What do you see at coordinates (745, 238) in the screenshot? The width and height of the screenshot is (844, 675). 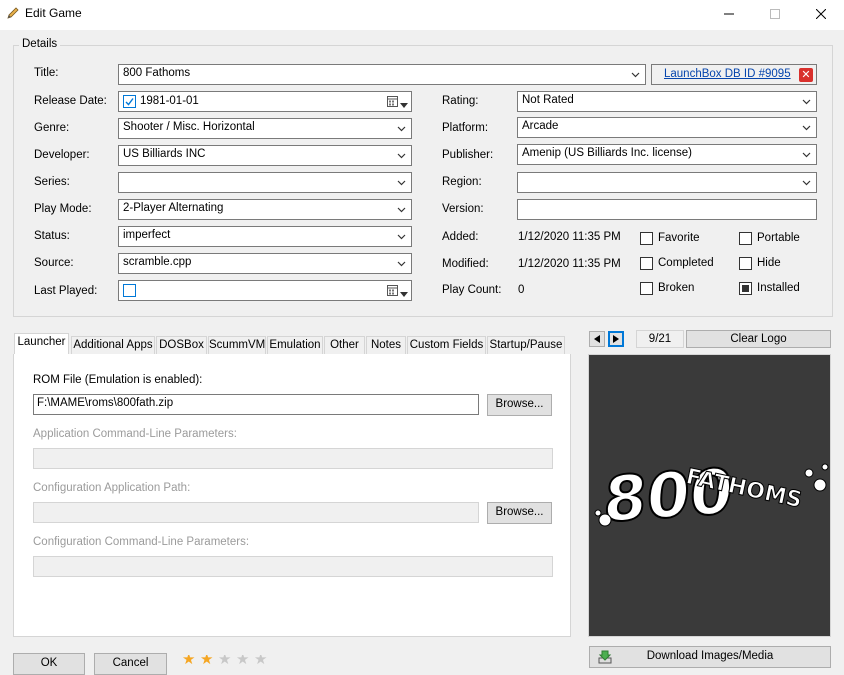 I see `portable-checkbox` at bounding box center [745, 238].